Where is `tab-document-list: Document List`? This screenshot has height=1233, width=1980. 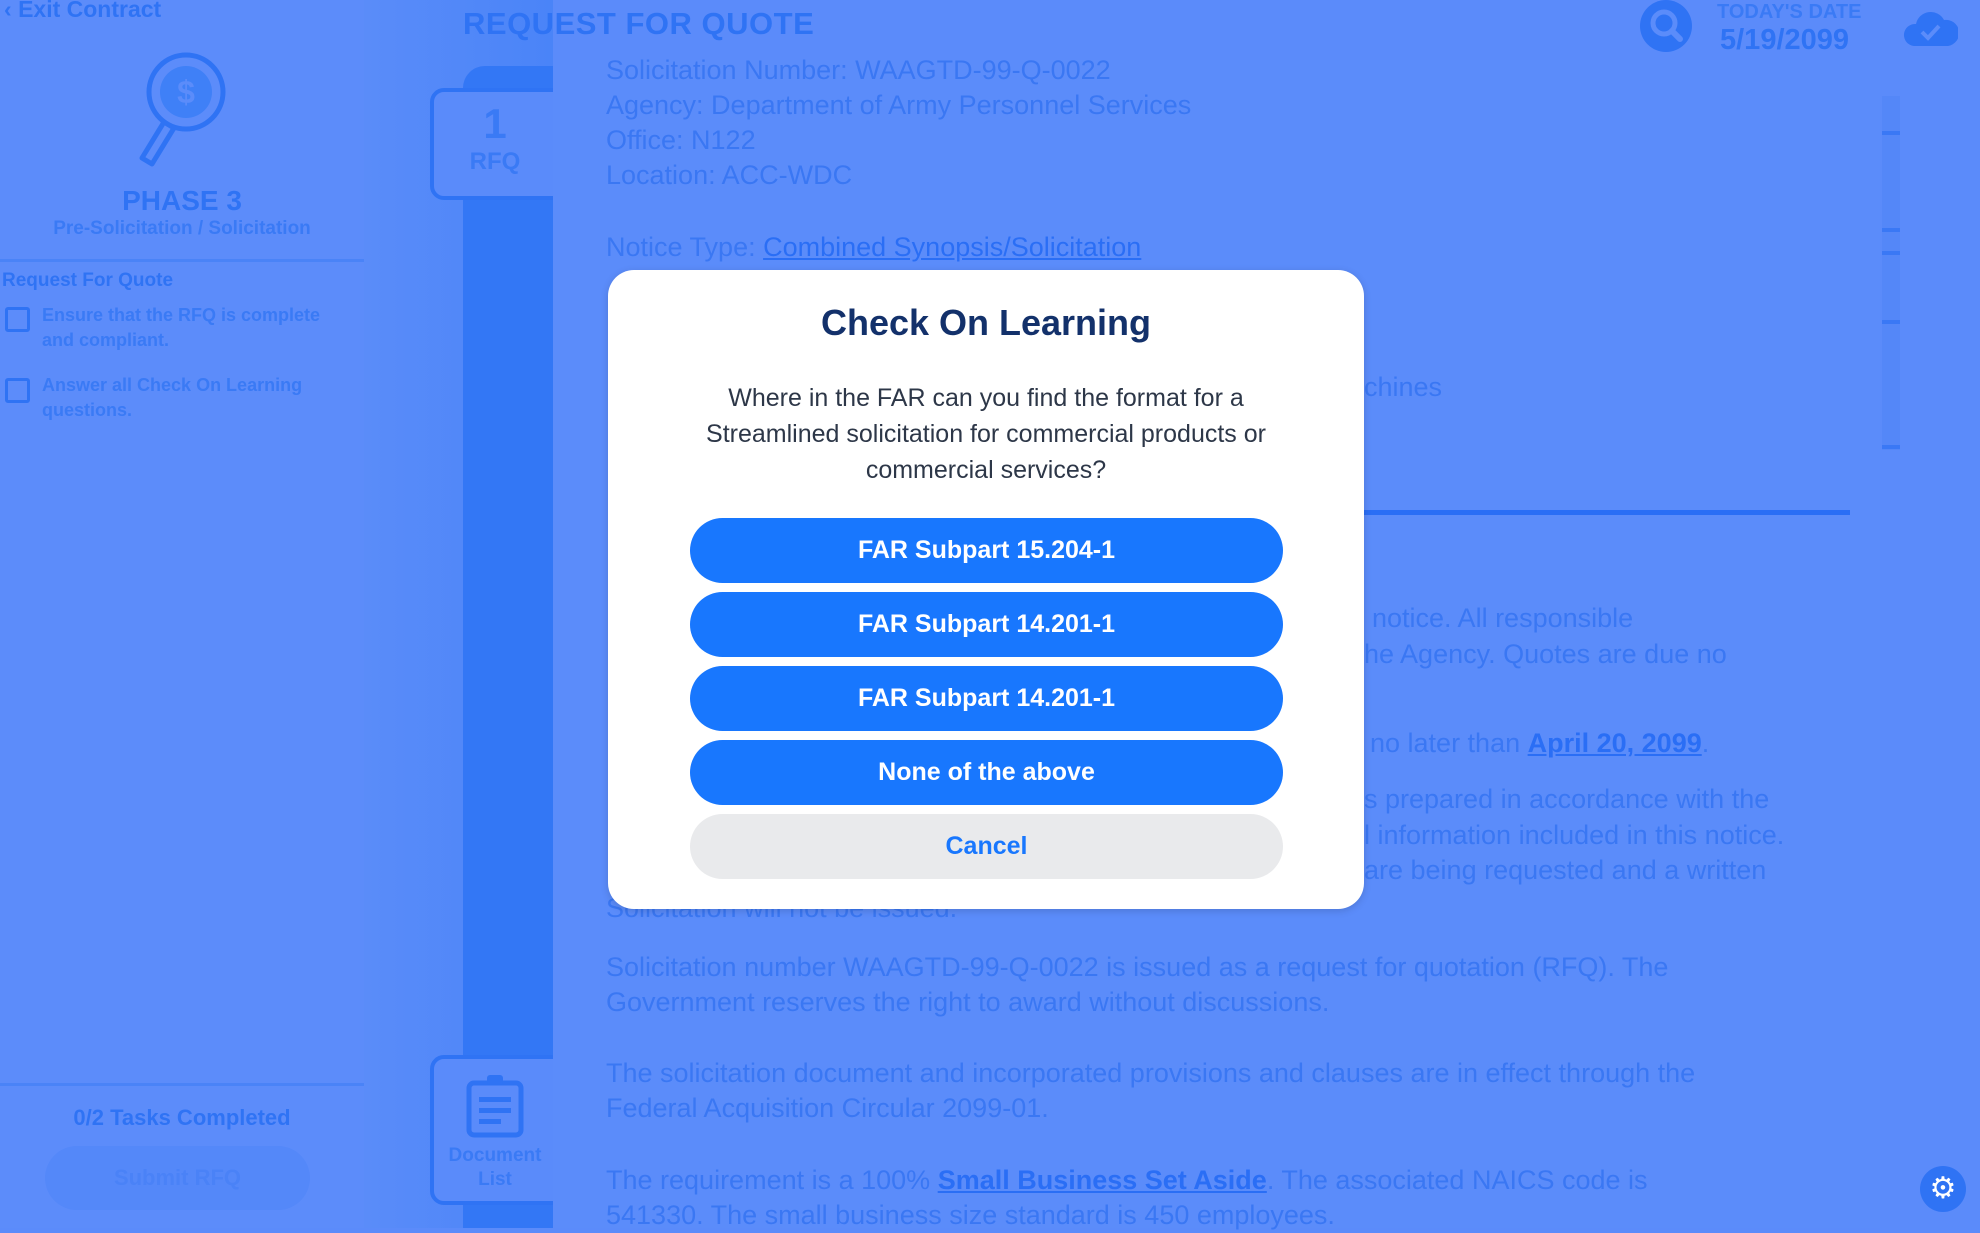 tab-document-list: Document List is located at coordinates (495, 1130).